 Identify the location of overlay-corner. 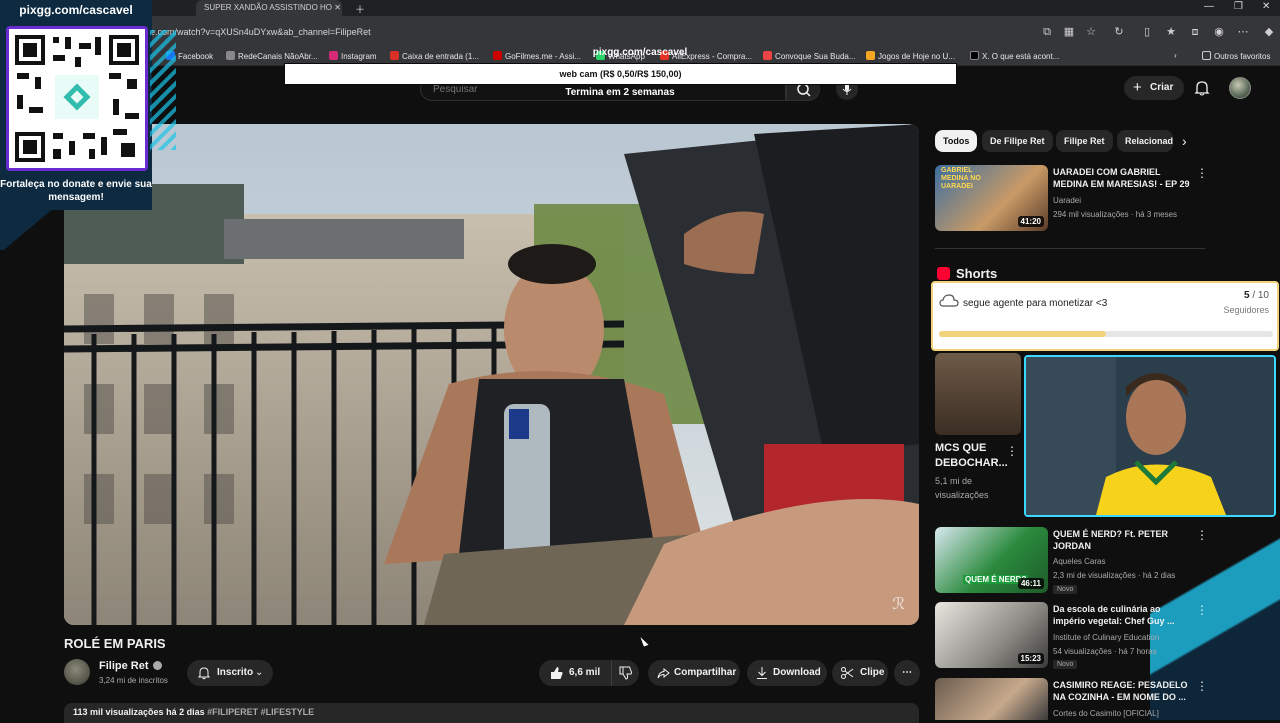
(30, 227).